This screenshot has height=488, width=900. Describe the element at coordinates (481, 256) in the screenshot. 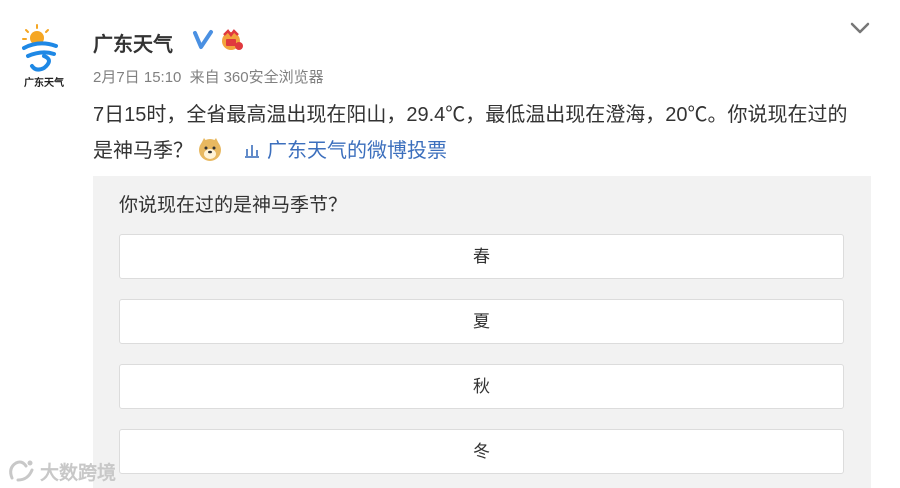

I see `poll-option-spring: 春` at that location.